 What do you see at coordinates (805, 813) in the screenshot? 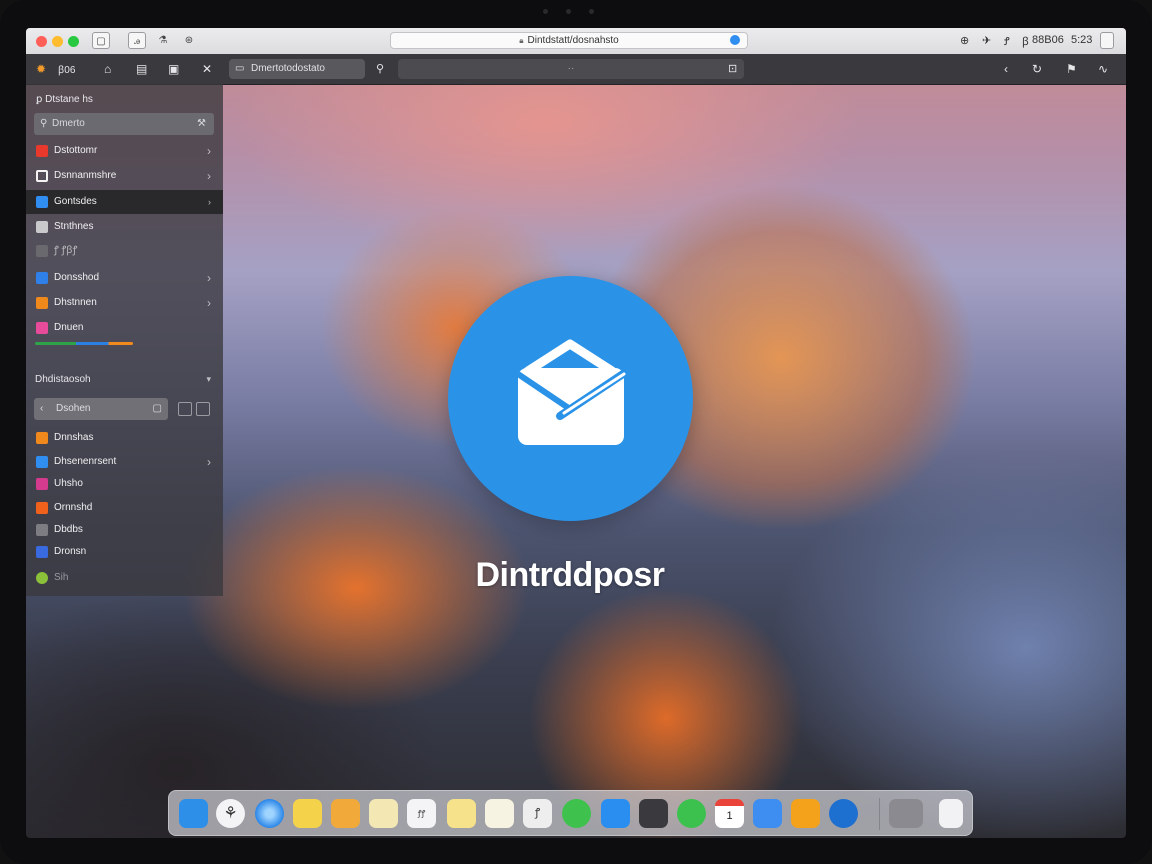
I see `pages-icon` at bounding box center [805, 813].